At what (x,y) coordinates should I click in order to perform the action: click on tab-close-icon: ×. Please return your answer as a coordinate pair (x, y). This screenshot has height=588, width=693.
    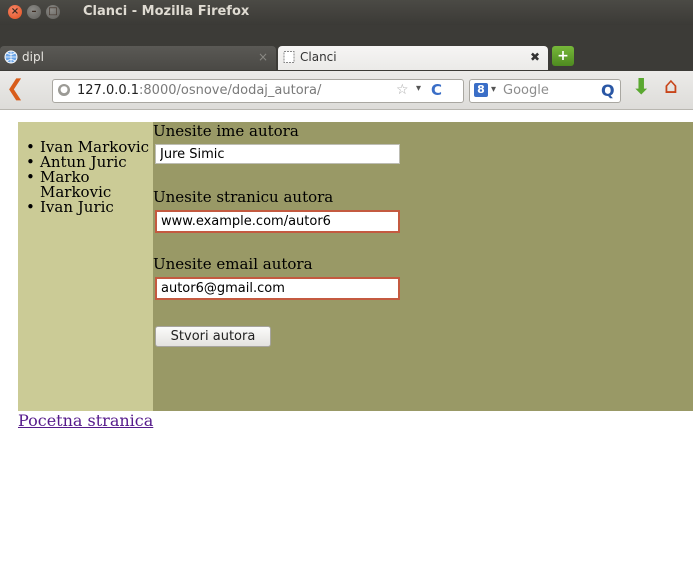
    Looking at the image, I should click on (263, 57).